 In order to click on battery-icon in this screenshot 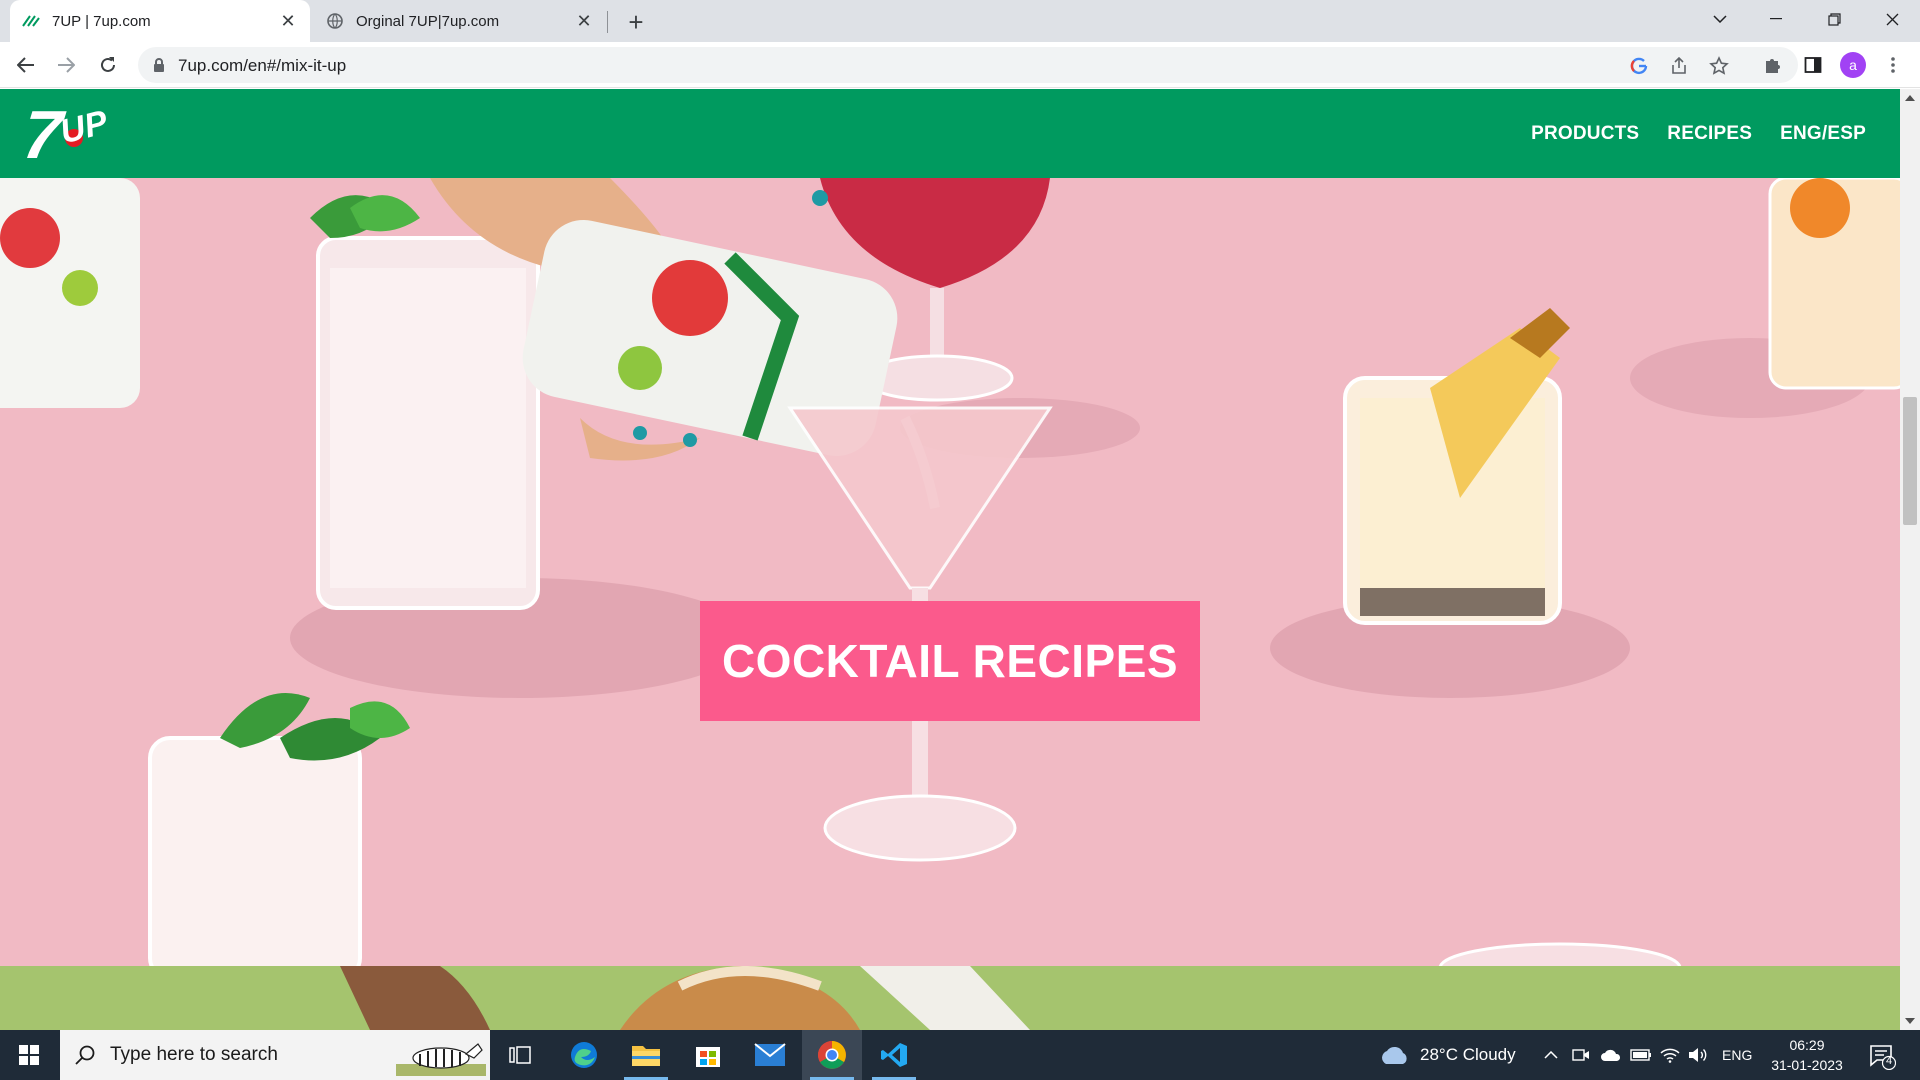, I will do `click(1641, 1055)`.